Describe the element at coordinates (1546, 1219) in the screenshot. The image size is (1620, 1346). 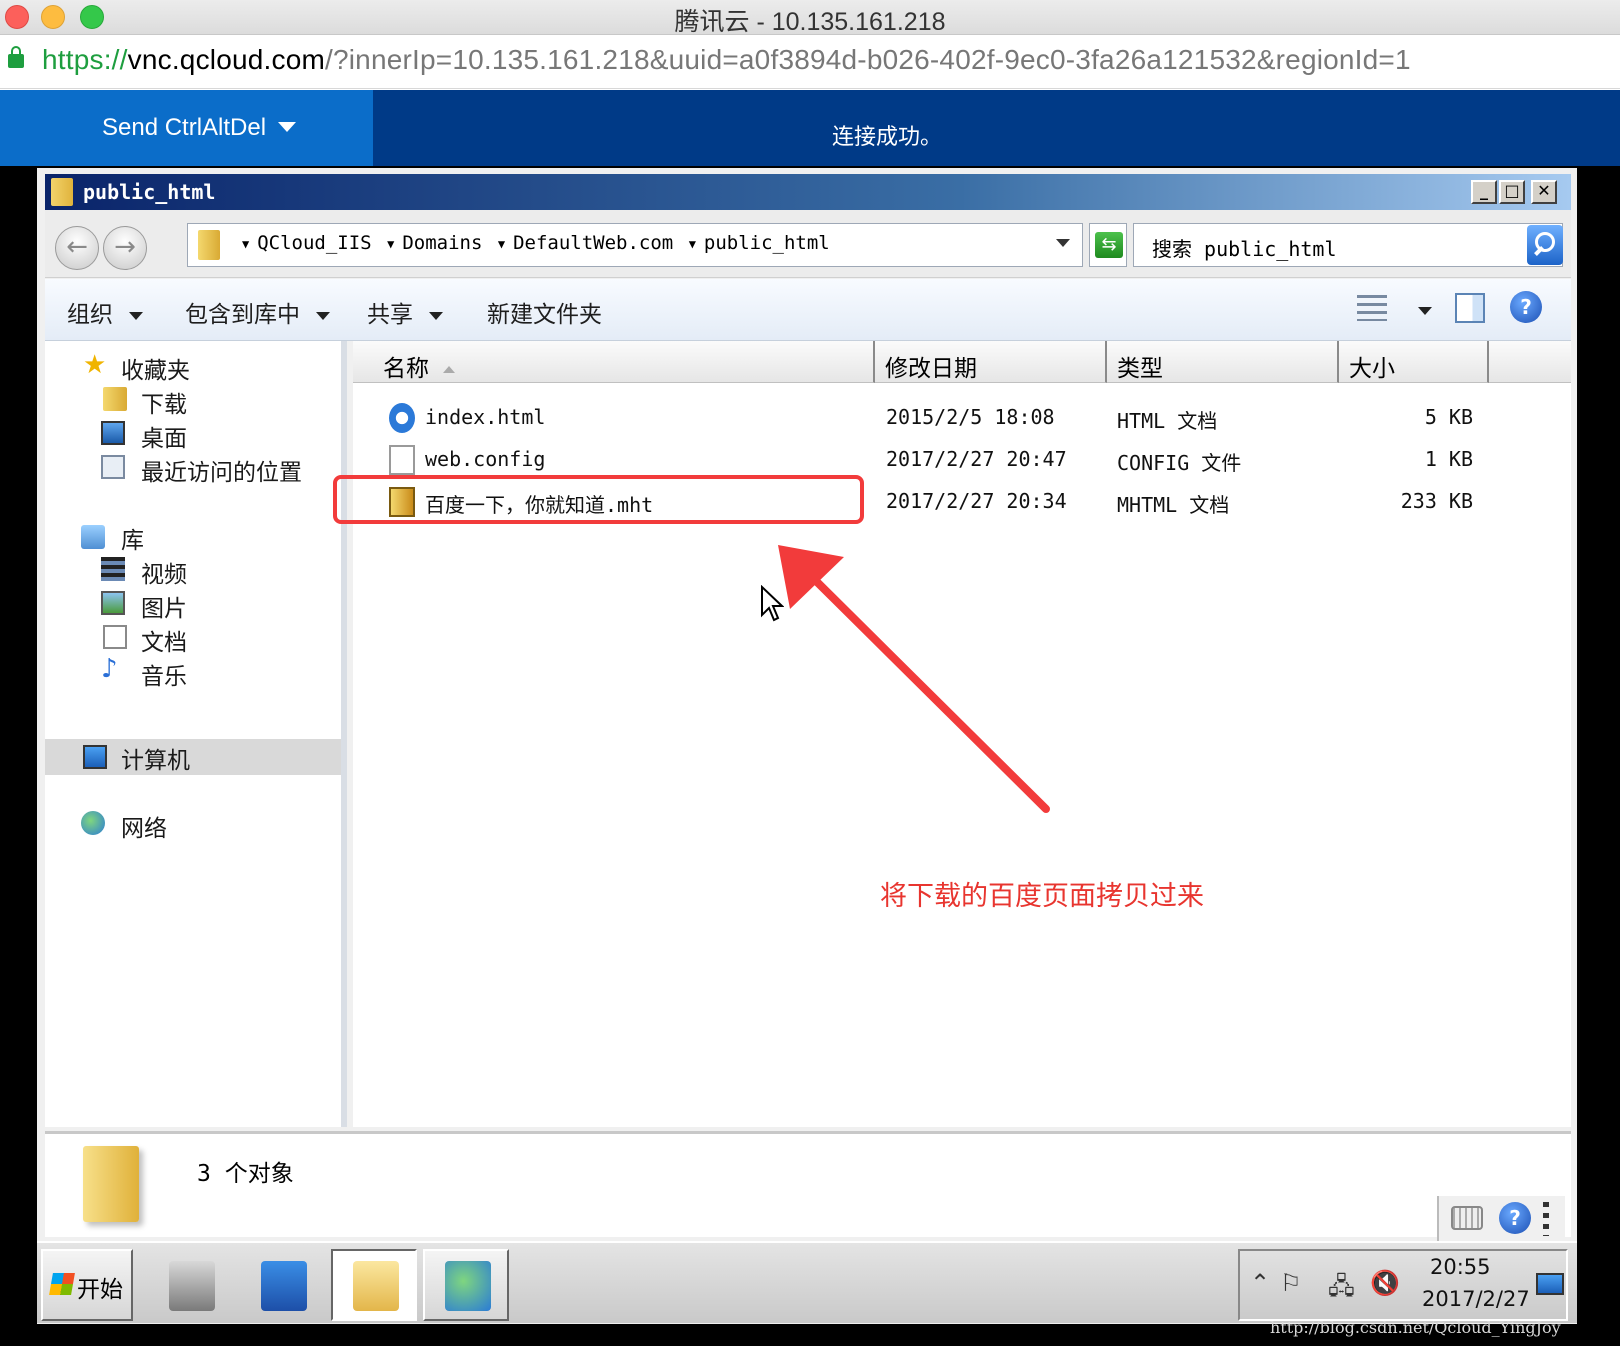
I see `more-options-icon` at that location.